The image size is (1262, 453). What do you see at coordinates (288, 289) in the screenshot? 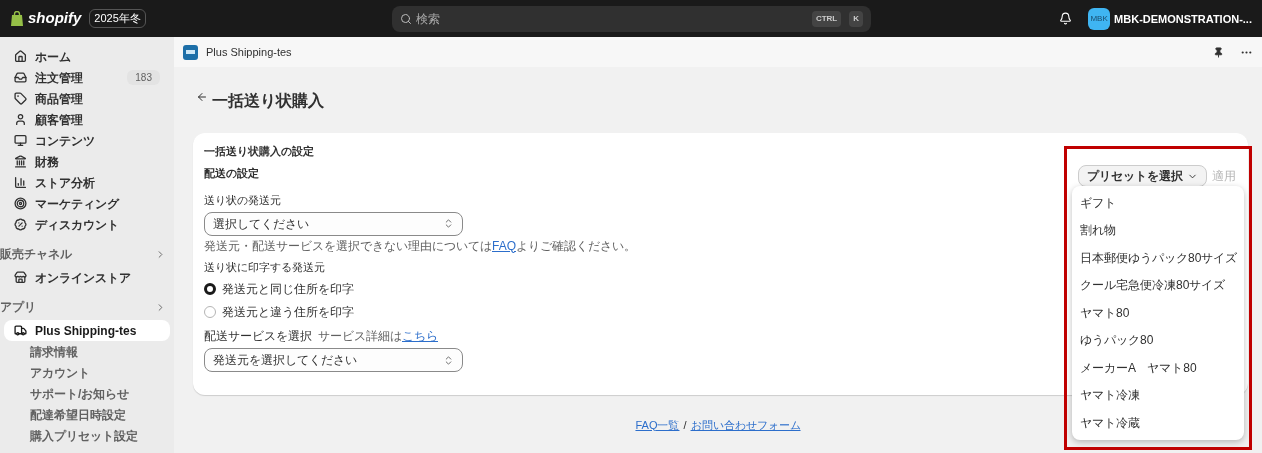
I see `radio-label: 発送元と同じ住所を印字` at bounding box center [288, 289].